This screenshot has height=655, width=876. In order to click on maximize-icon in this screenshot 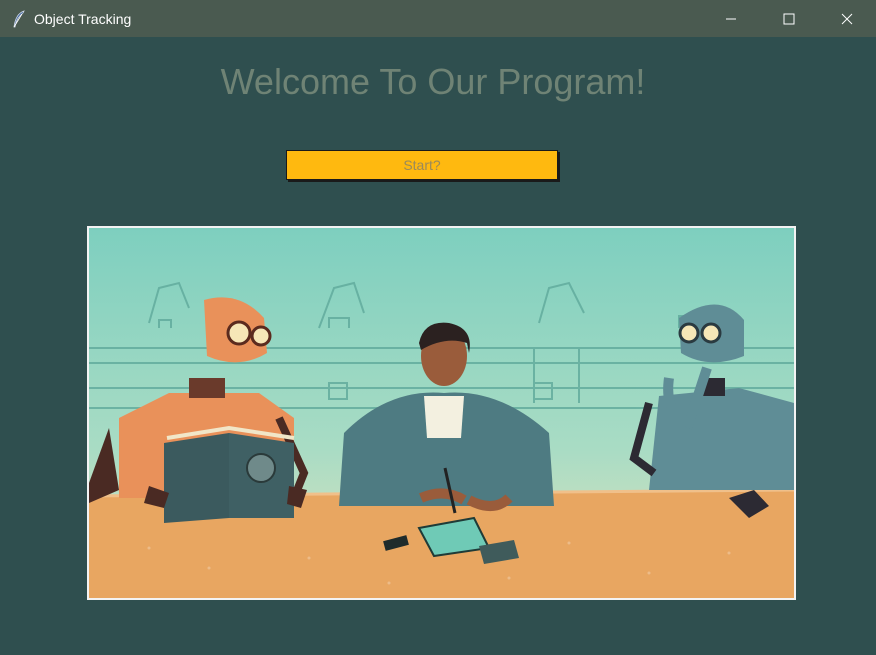, I will do `click(789, 18)`.